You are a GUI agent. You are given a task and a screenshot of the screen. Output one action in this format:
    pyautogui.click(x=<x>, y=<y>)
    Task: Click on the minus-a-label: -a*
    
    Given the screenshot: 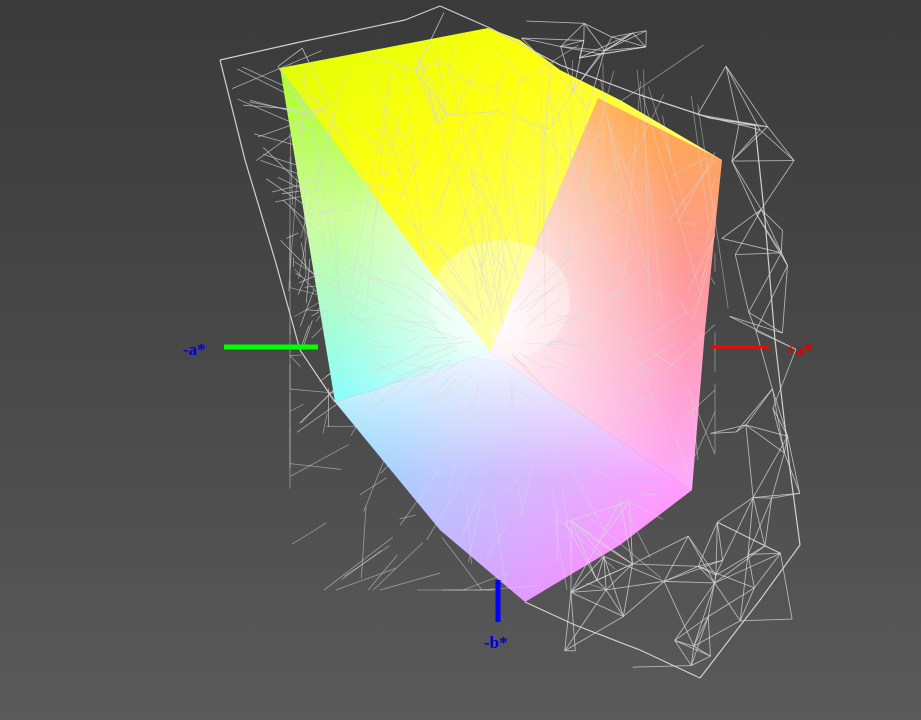 What is the action you would take?
    pyautogui.click(x=194, y=349)
    